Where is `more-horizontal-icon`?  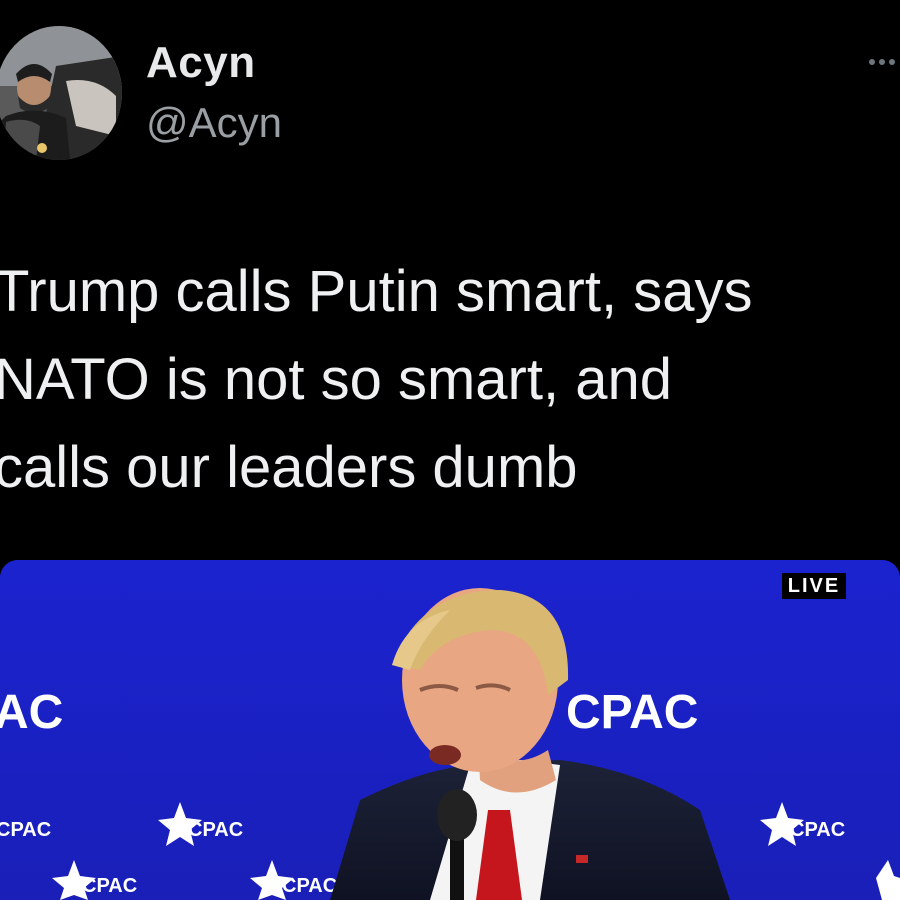
more-horizontal-icon is located at coordinates (882, 62).